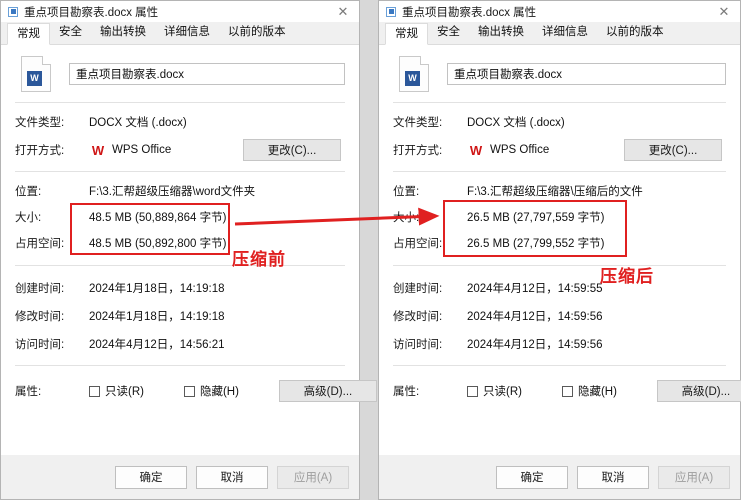 This screenshot has height=500, width=741. I want to click on modified-row: 修改时间: 2024年1月18日，14:19:18, so click(180, 316).